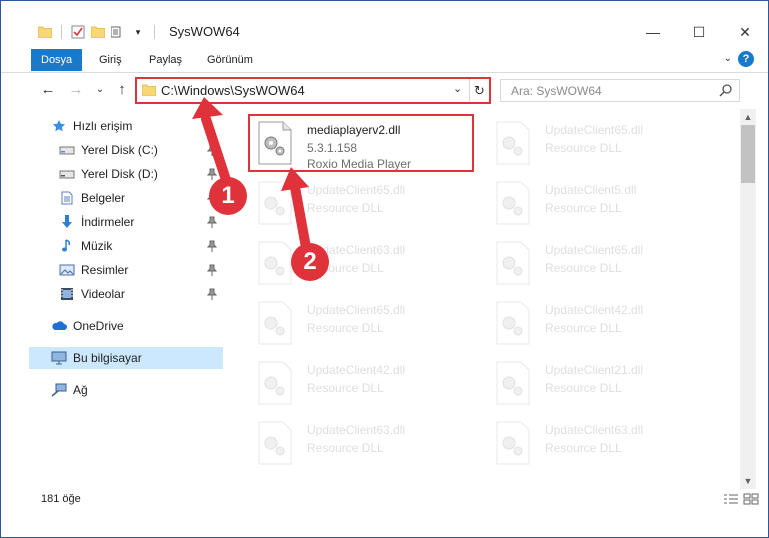 The width and height of the screenshot is (769, 538). I want to click on annotation-arrows, so click(252, 177).